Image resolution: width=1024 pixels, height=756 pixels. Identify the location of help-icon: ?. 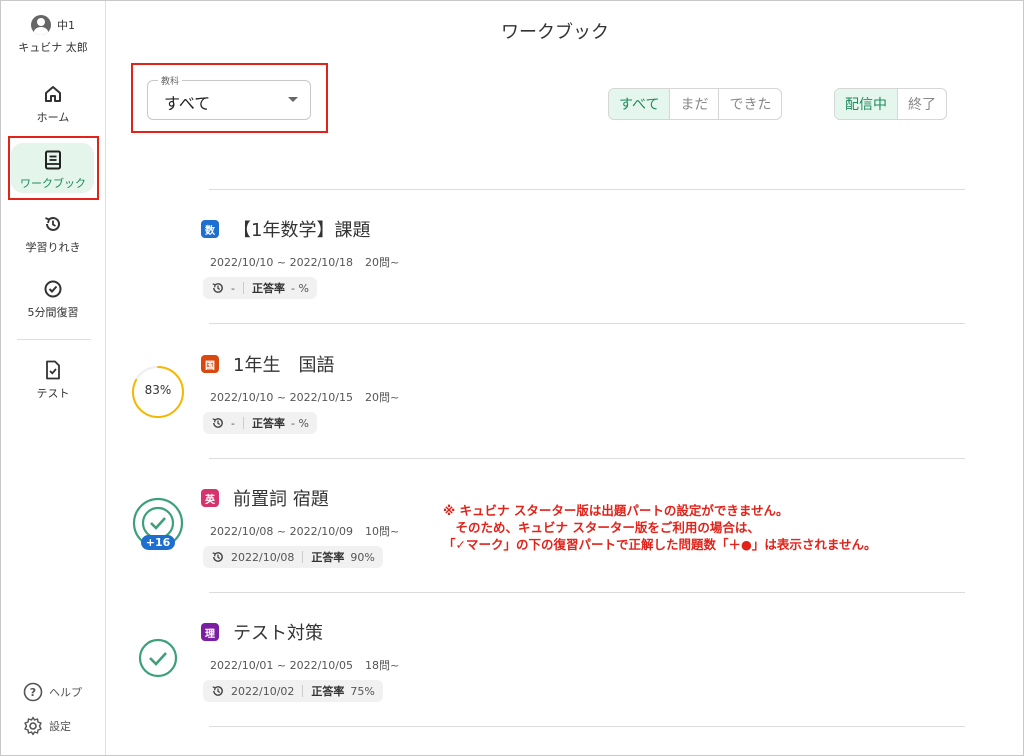
(33, 692).